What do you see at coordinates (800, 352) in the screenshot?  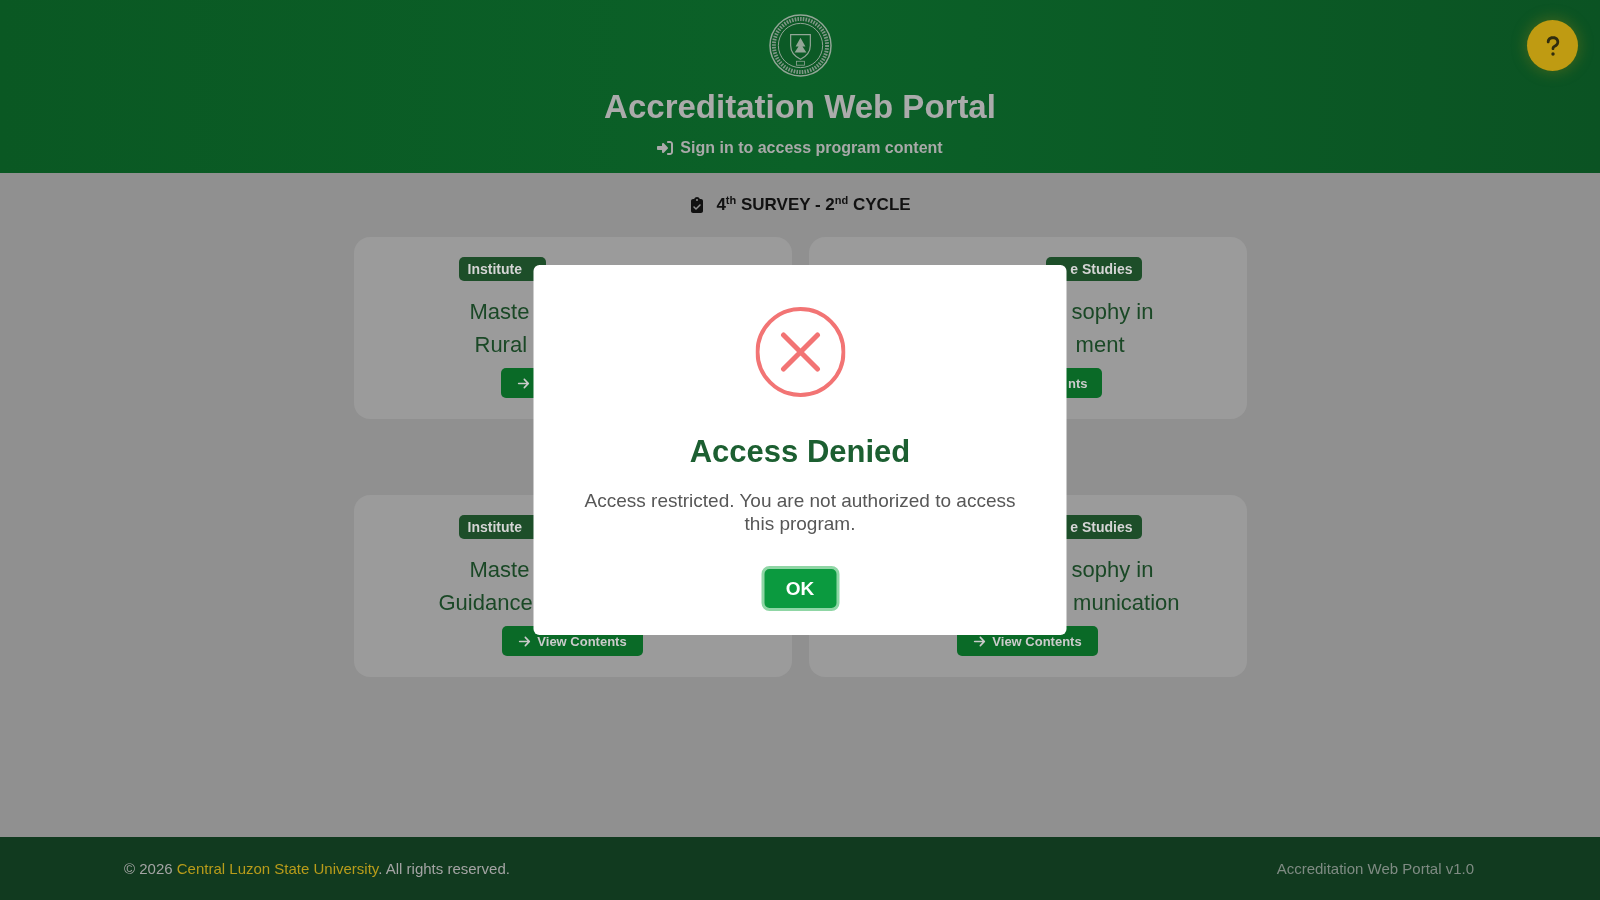 I see `x-circle-icon` at bounding box center [800, 352].